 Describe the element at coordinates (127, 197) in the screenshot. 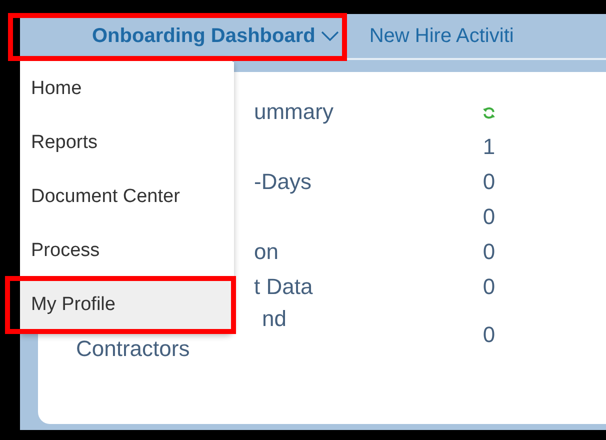

I see `menu-item: Document Center` at that location.